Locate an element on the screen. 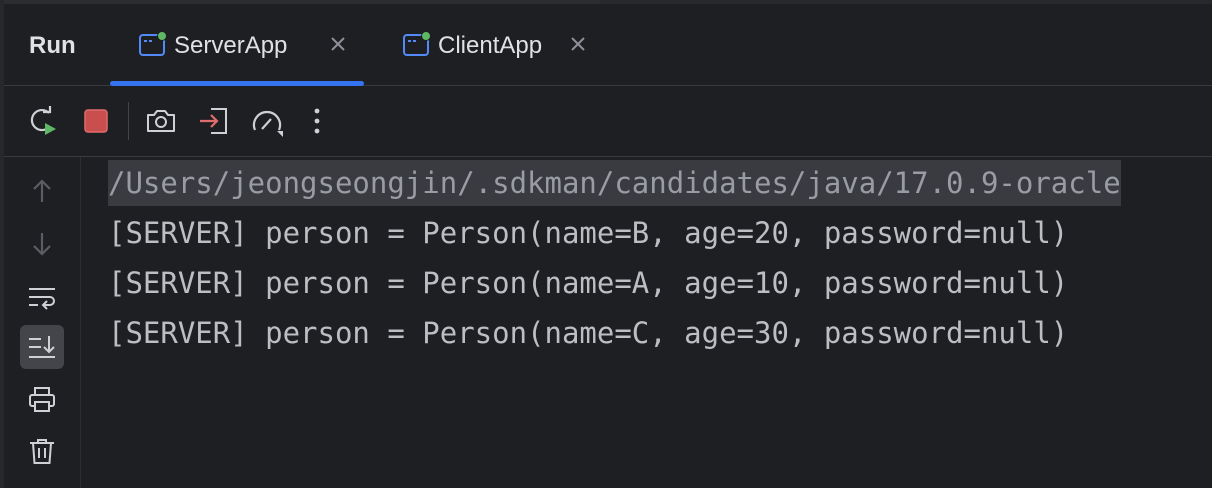 The width and height of the screenshot is (1212, 488). arrow-down-icon is located at coordinates (42, 244).